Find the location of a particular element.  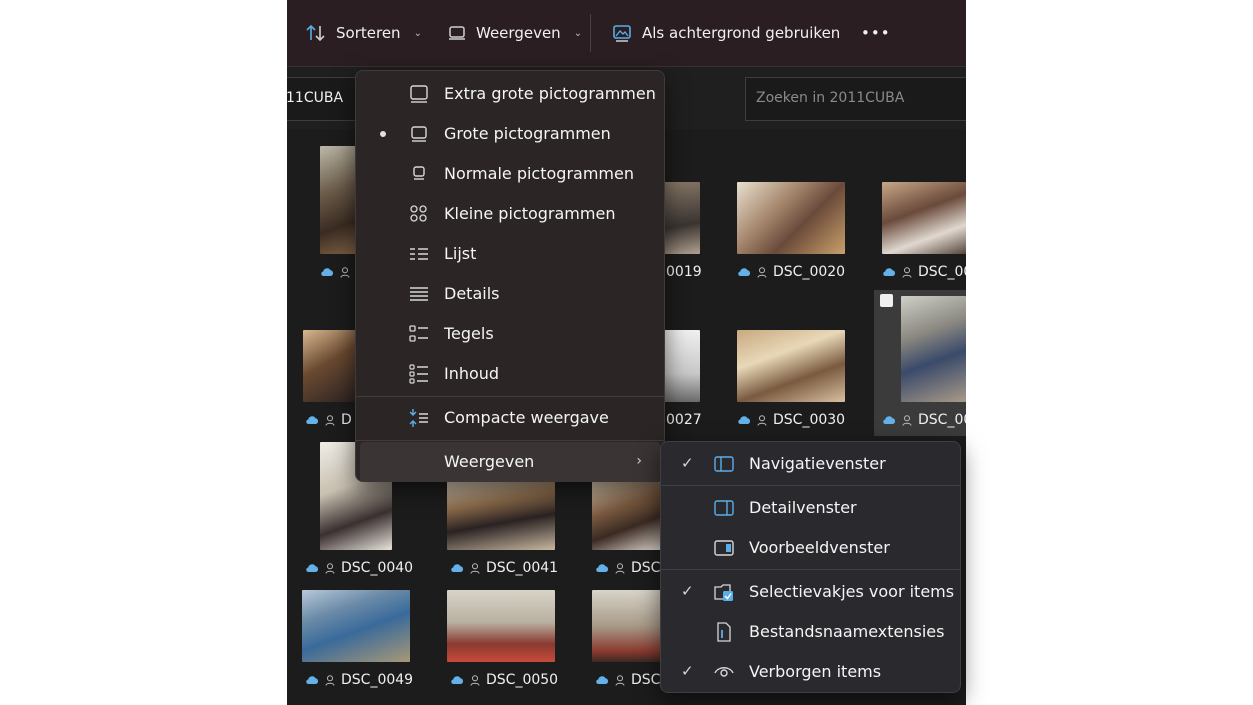

preview-pane-icon is located at coordinates (724, 548).